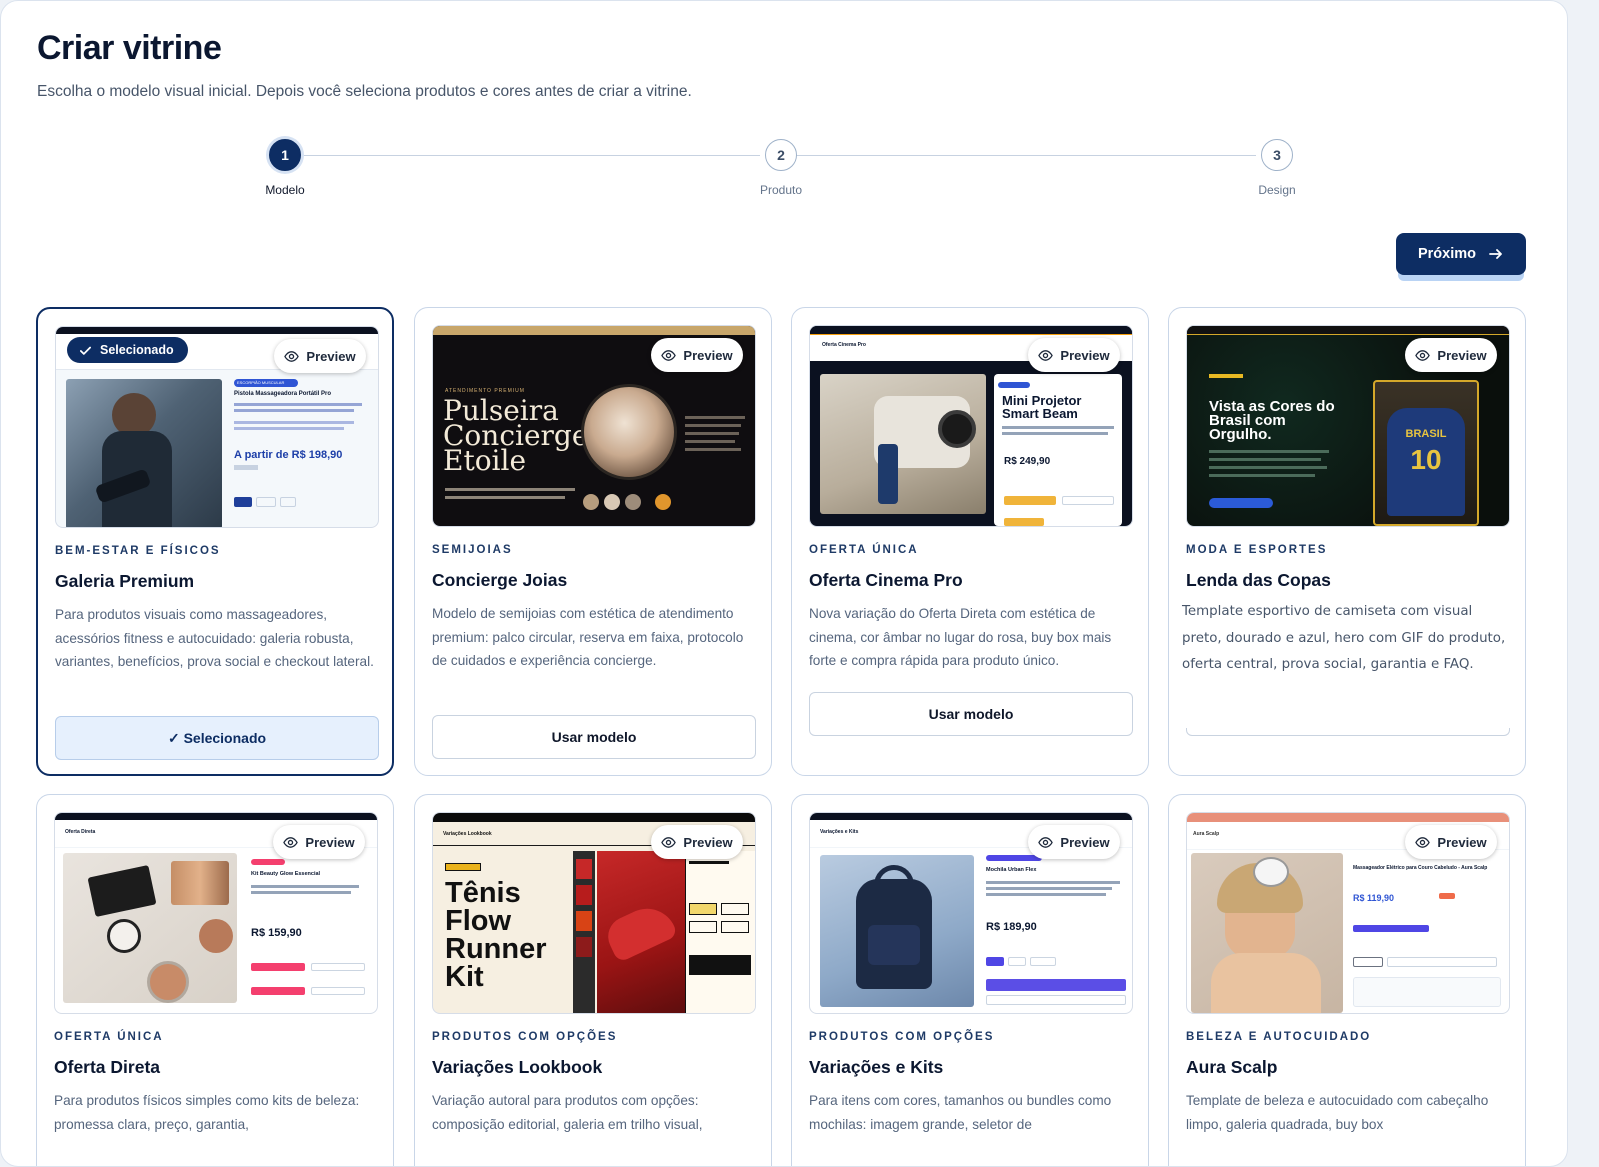 This screenshot has height=1167, width=1599. What do you see at coordinates (478, 921) in the screenshot?
I see `thumb-headline: Flow` at bounding box center [478, 921].